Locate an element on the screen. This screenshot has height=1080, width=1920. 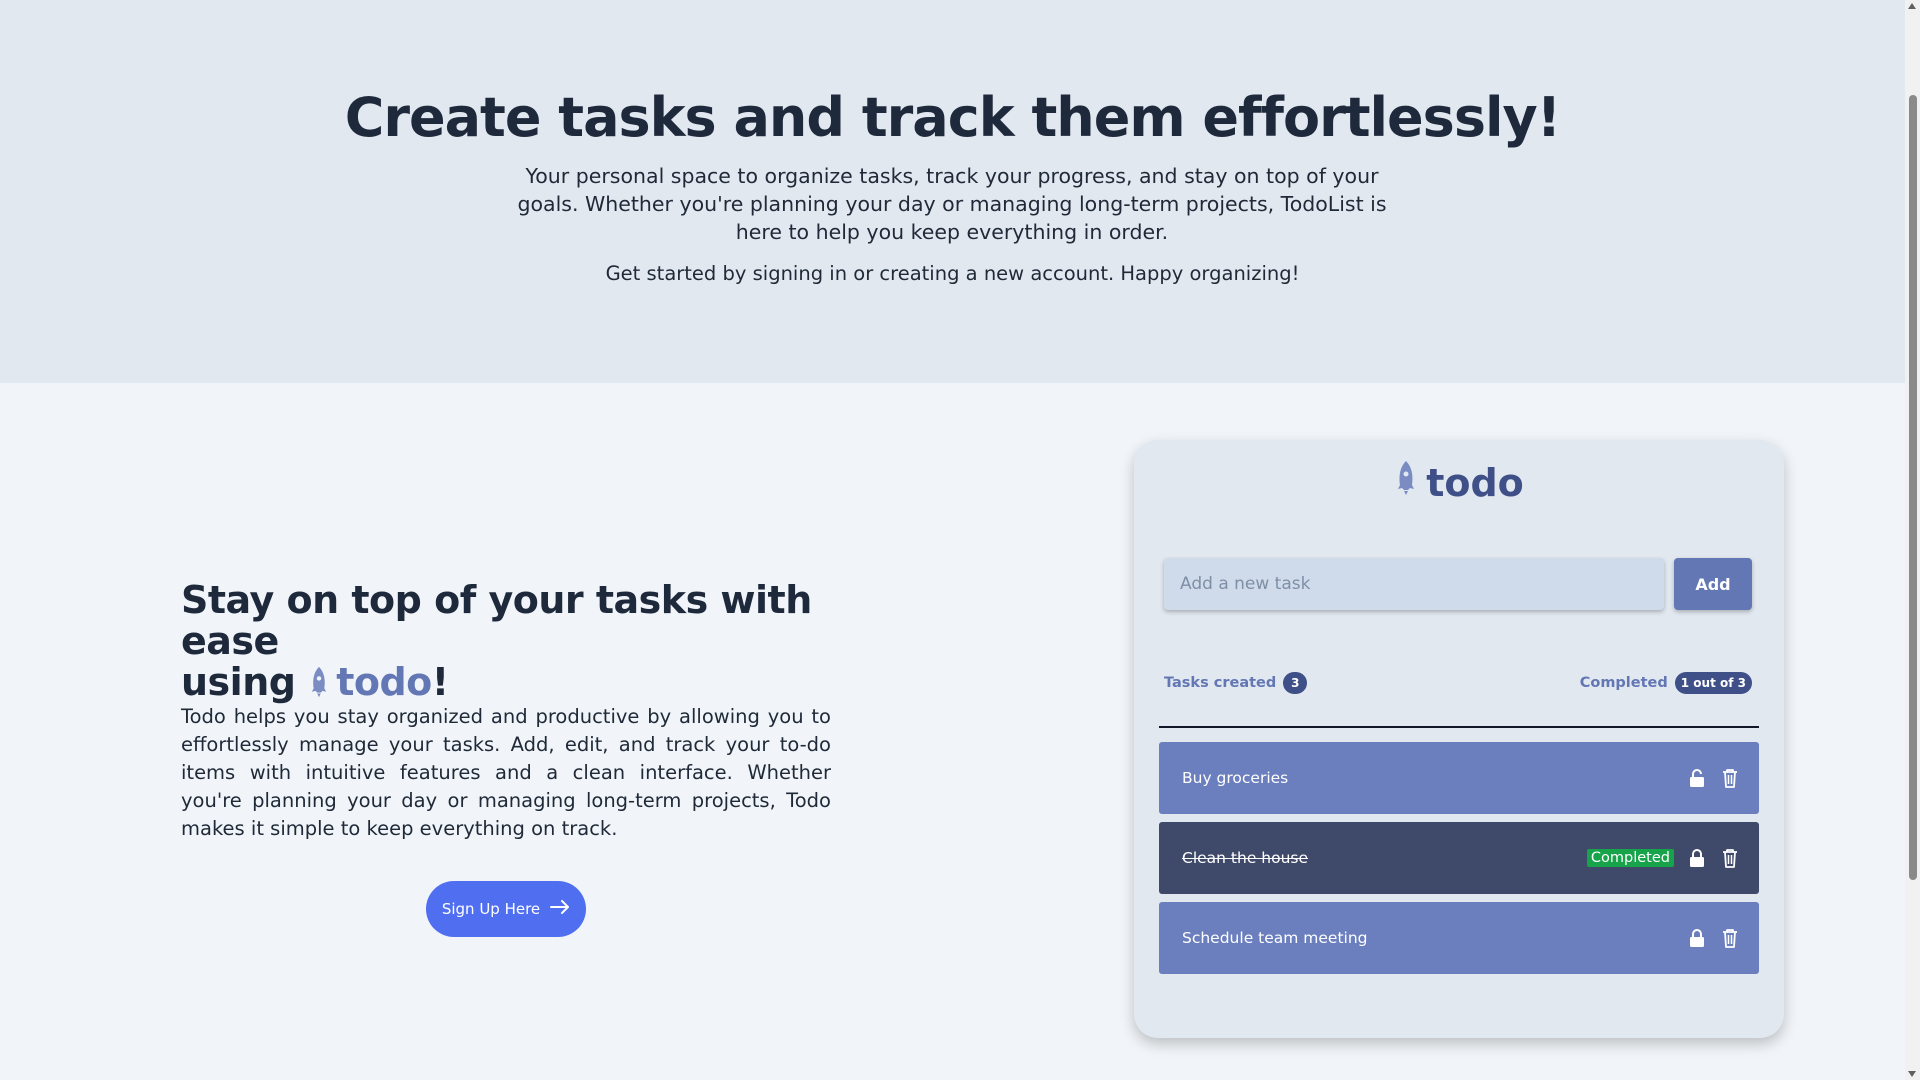
scrollbar-thumb is located at coordinates (1913, 487).